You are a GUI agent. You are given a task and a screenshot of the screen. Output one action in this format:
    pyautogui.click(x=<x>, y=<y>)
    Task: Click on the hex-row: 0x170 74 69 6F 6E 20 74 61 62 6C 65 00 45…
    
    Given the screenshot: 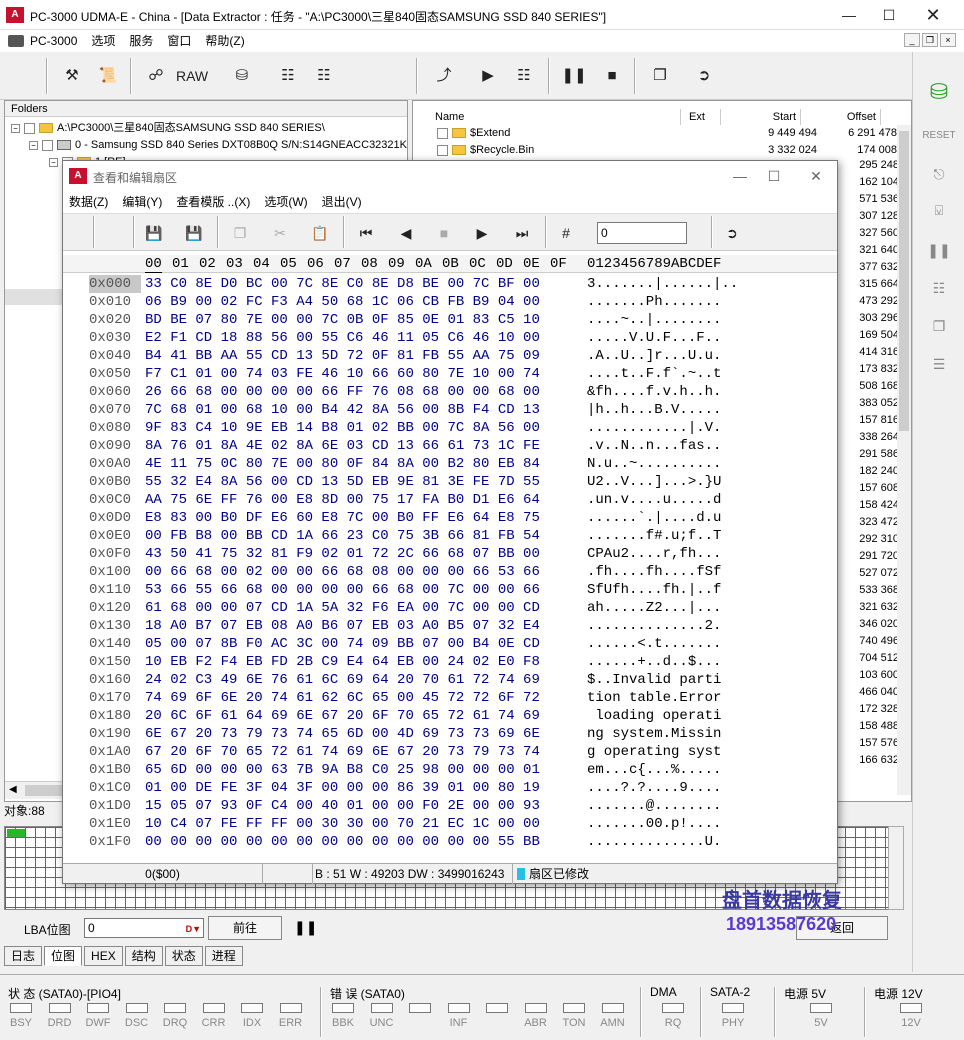 What is the action you would take?
    pyautogui.click(x=450, y=698)
    